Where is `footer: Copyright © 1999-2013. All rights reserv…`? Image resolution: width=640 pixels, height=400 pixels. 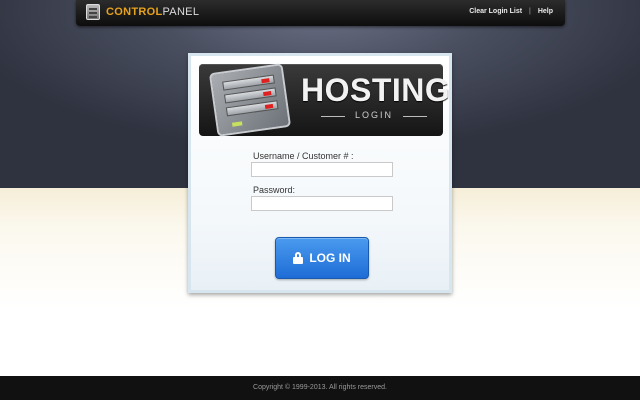 footer: Copyright © 1999-2013. All rights reserv… is located at coordinates (320, 388).